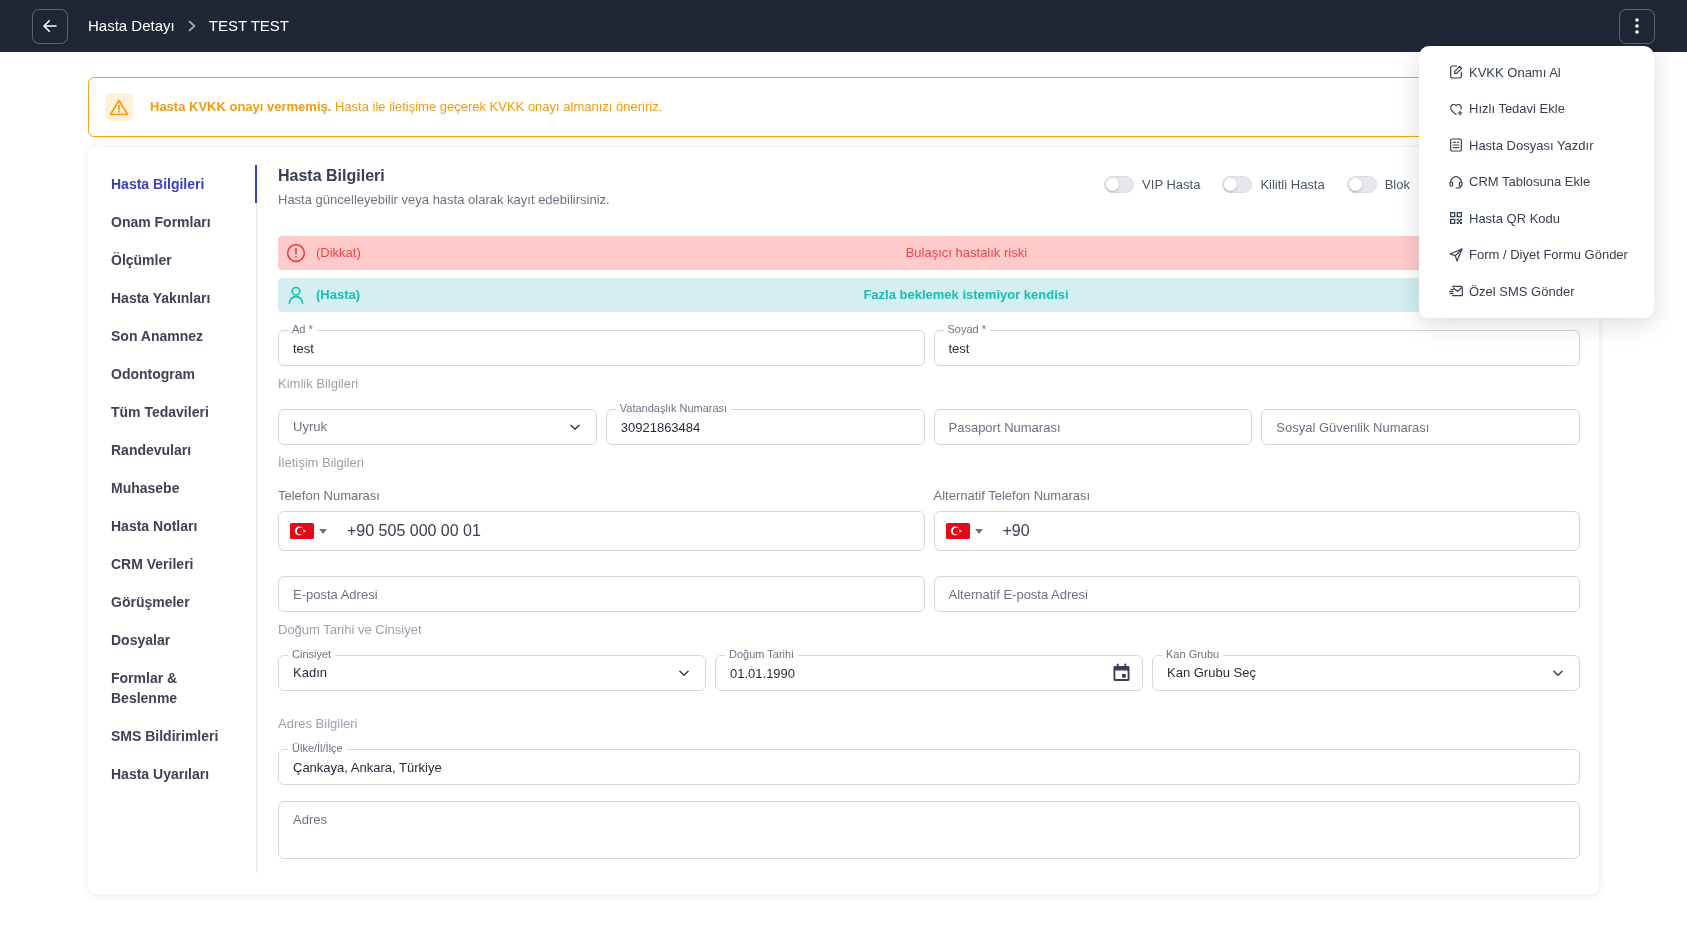  What do you see at coordinates (966, 295) in the screenshot?
I see `alert-message: Fazla beklemek istemiyor kendisi` at bounding box center [966, 295].